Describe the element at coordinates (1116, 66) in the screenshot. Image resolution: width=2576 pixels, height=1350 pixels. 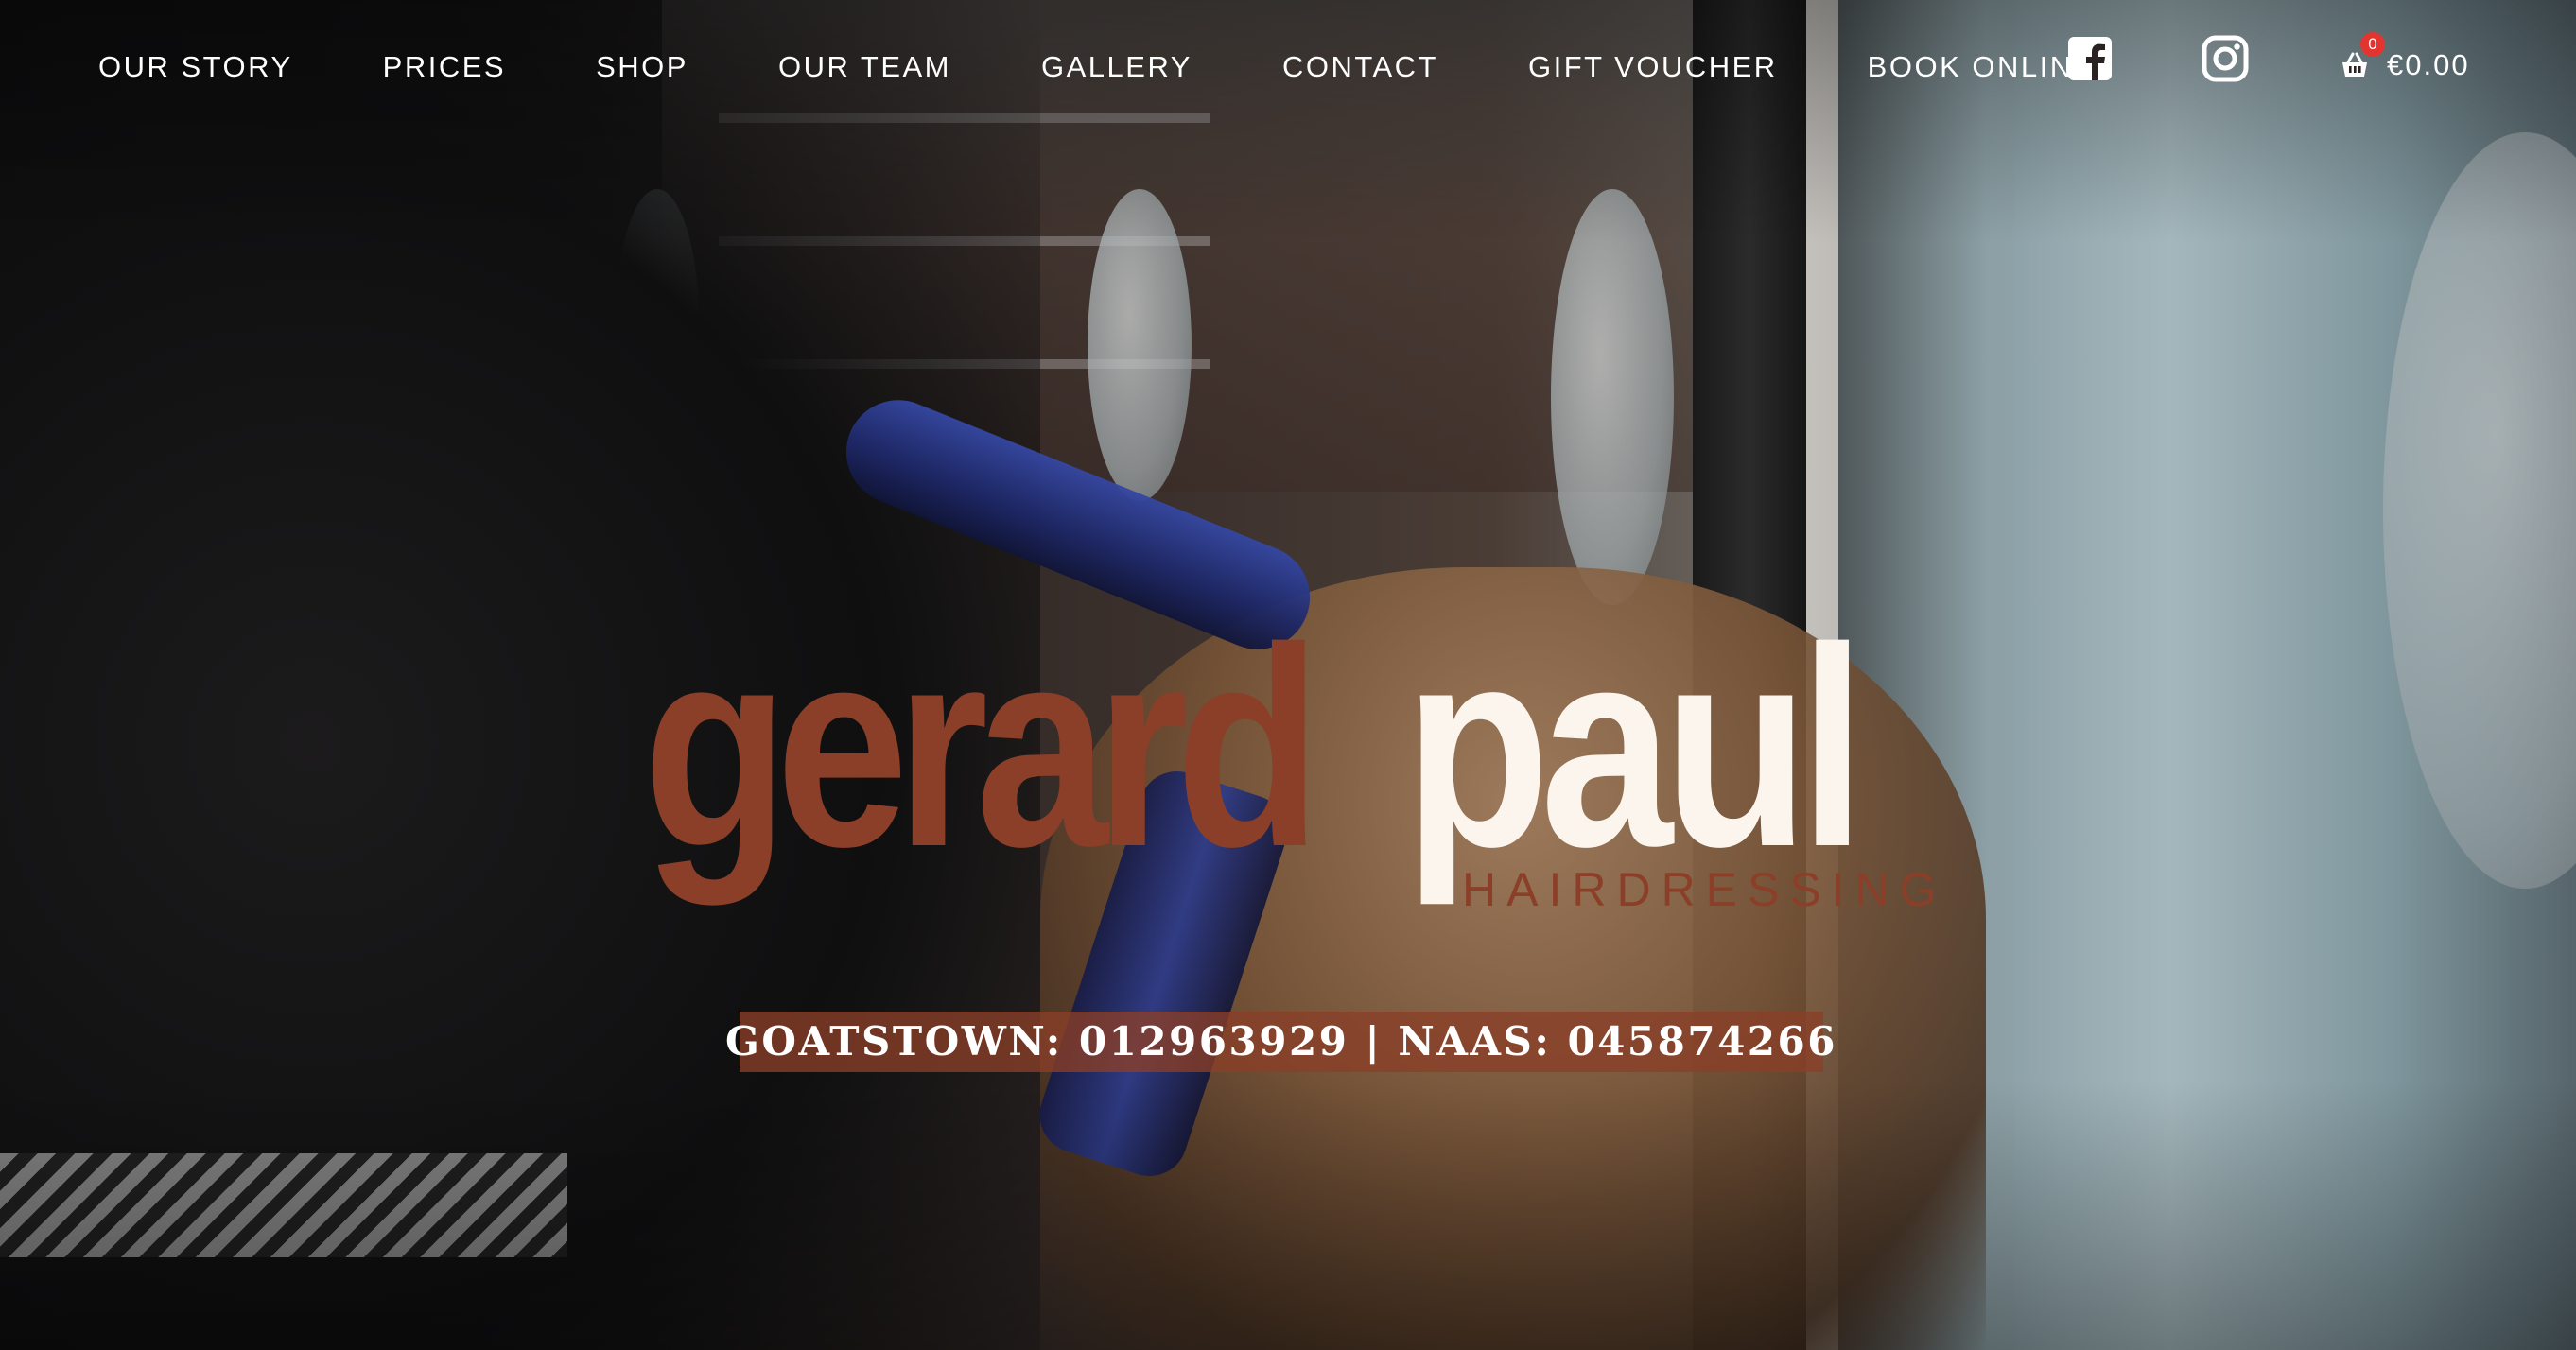
I see `nav-item-gallery: GALLERY` at that location.